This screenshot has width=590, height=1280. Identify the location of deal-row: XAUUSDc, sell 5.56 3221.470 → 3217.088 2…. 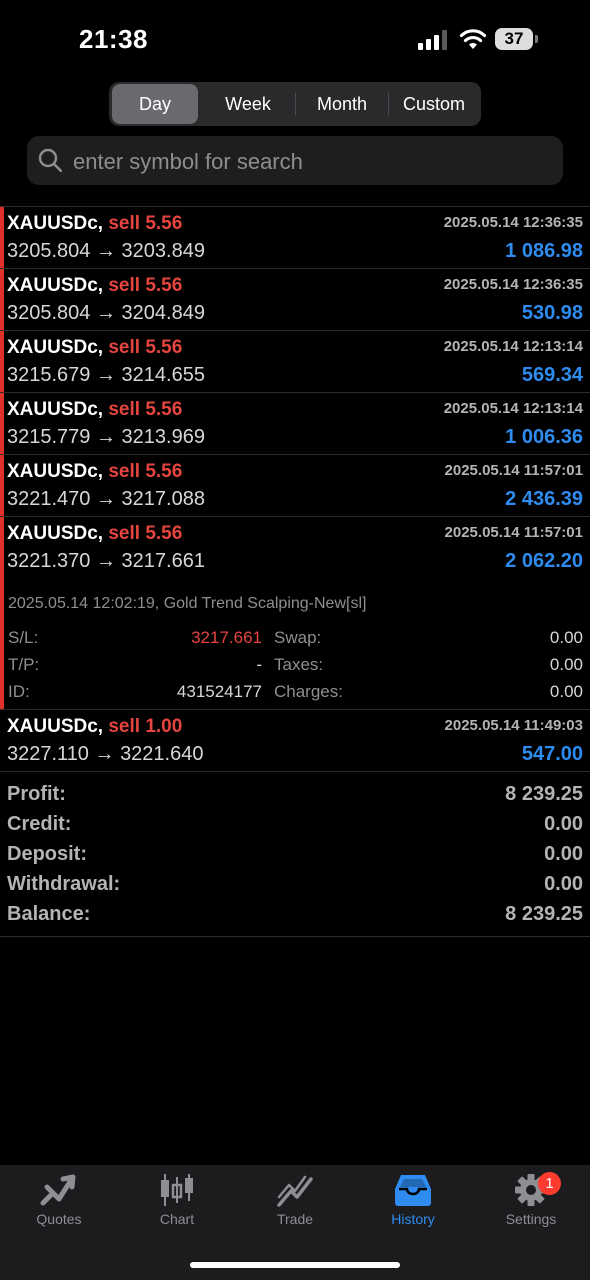
(295, 486).